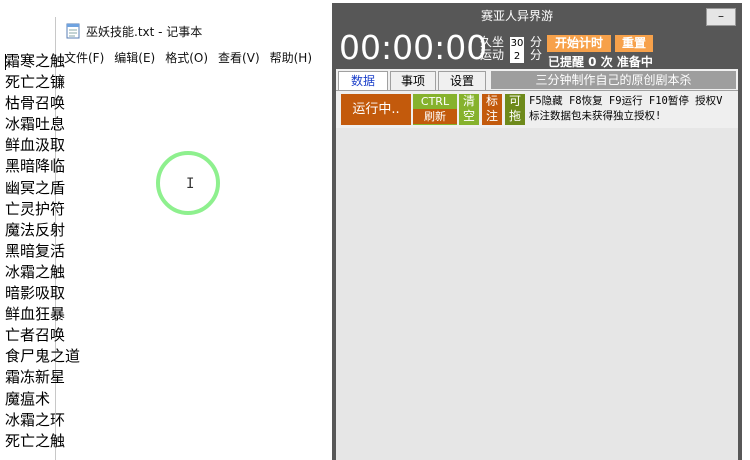  I want to click on ibeam-cursor-icon: I, so click(190, 184).